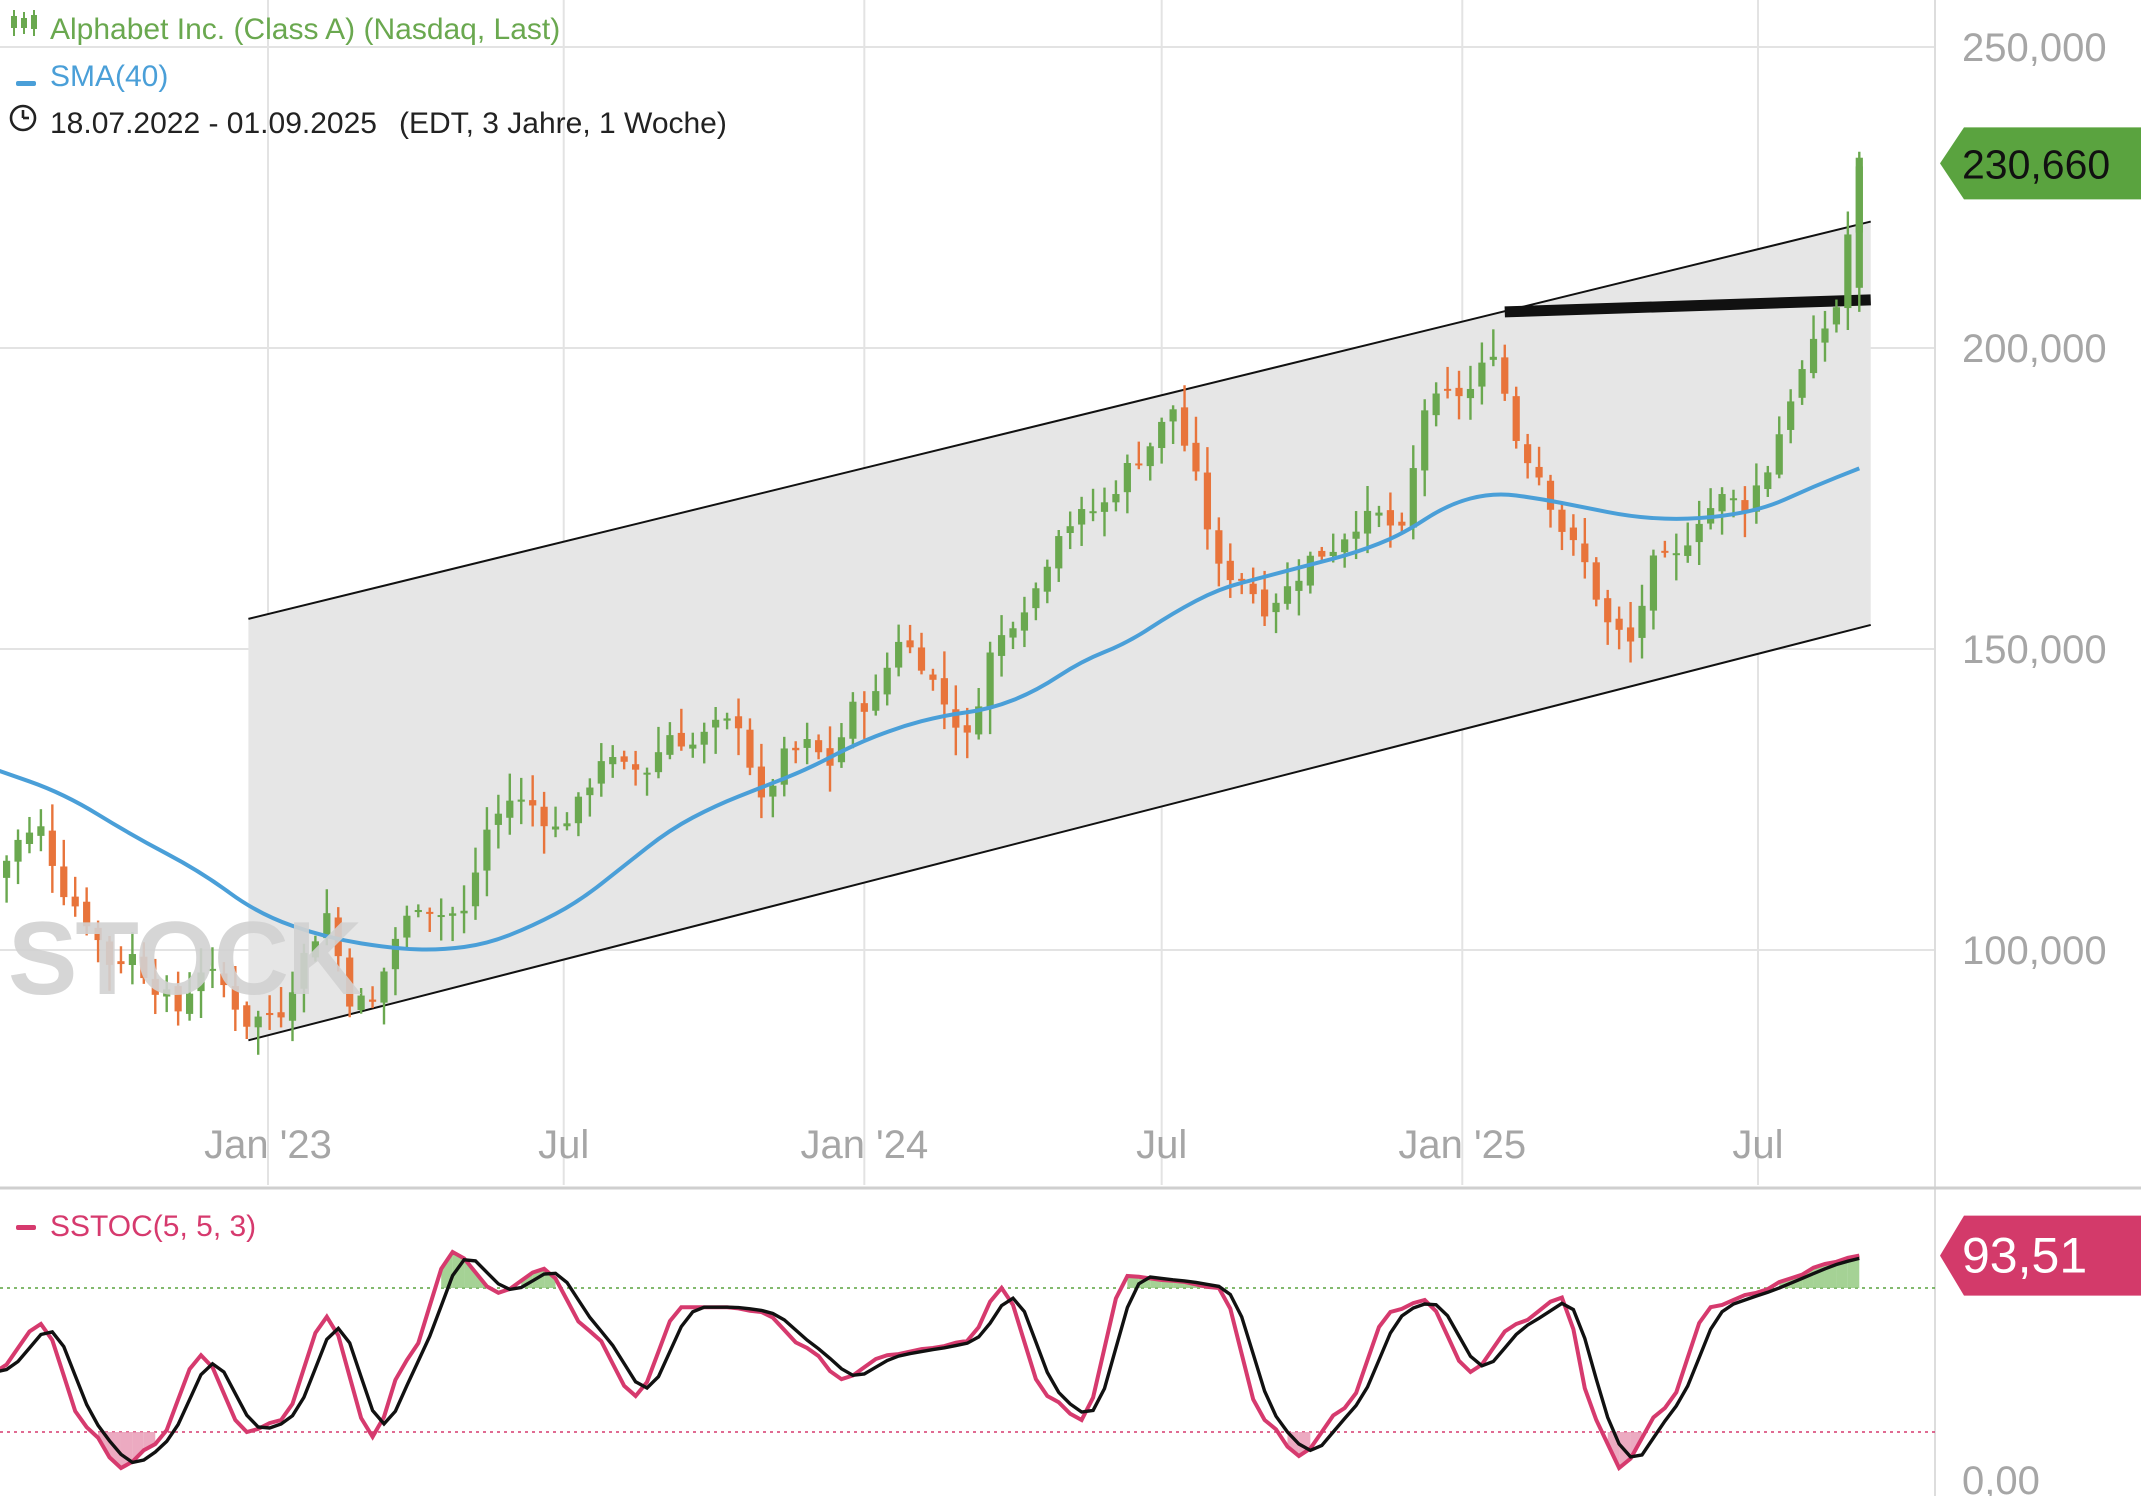 Image resolution: width=2141 pixels, height=1496 pixels. Describe the element at coordinates (185, 959) in the screenshot. I see `watermark: STOCK` at that location.